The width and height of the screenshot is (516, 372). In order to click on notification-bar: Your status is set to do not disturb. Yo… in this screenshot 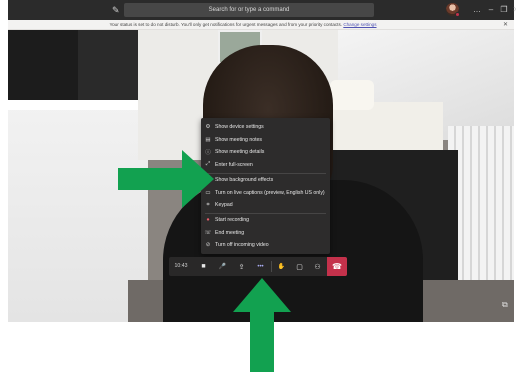, I will do `click(261, 25)`.